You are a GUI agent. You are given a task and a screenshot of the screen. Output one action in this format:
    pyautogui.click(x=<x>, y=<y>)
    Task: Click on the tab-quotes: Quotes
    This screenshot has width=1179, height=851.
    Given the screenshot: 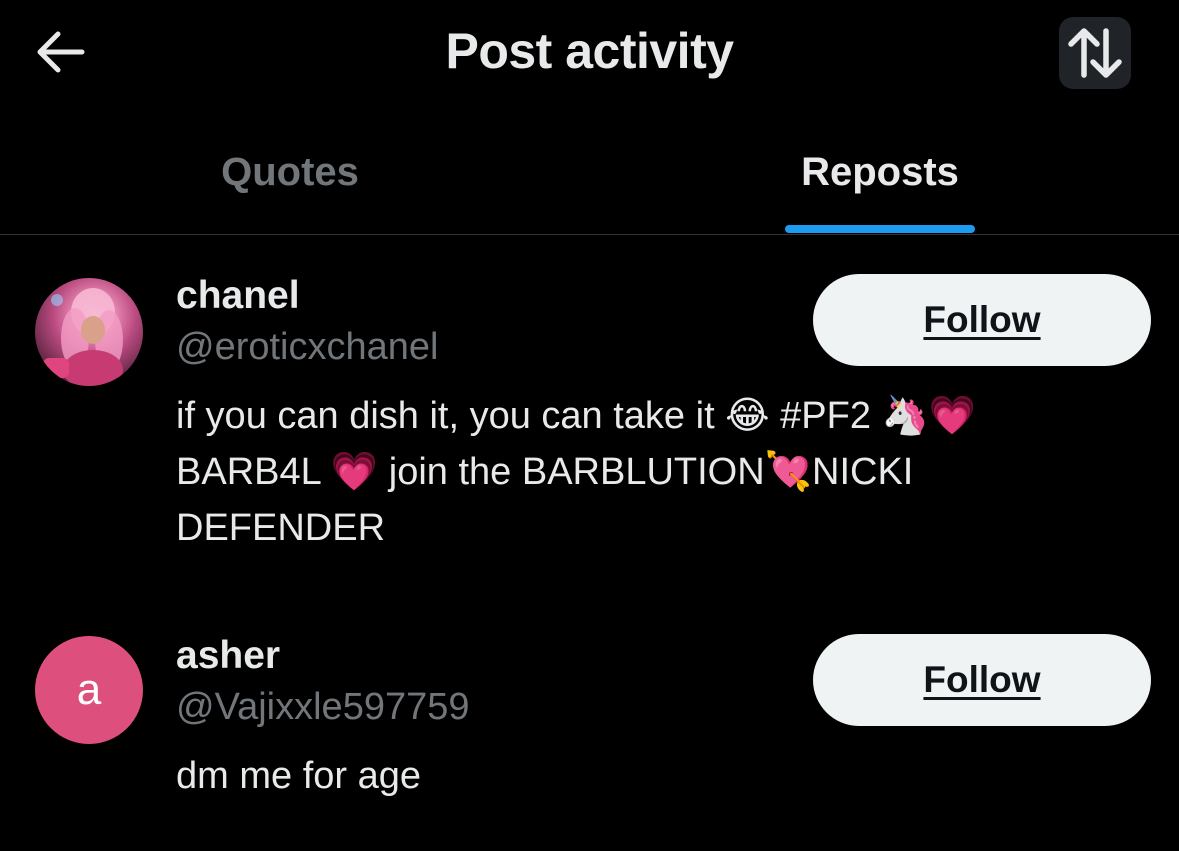 What is the action you would take?
    pyautogui.click(x=290, y=172)
    